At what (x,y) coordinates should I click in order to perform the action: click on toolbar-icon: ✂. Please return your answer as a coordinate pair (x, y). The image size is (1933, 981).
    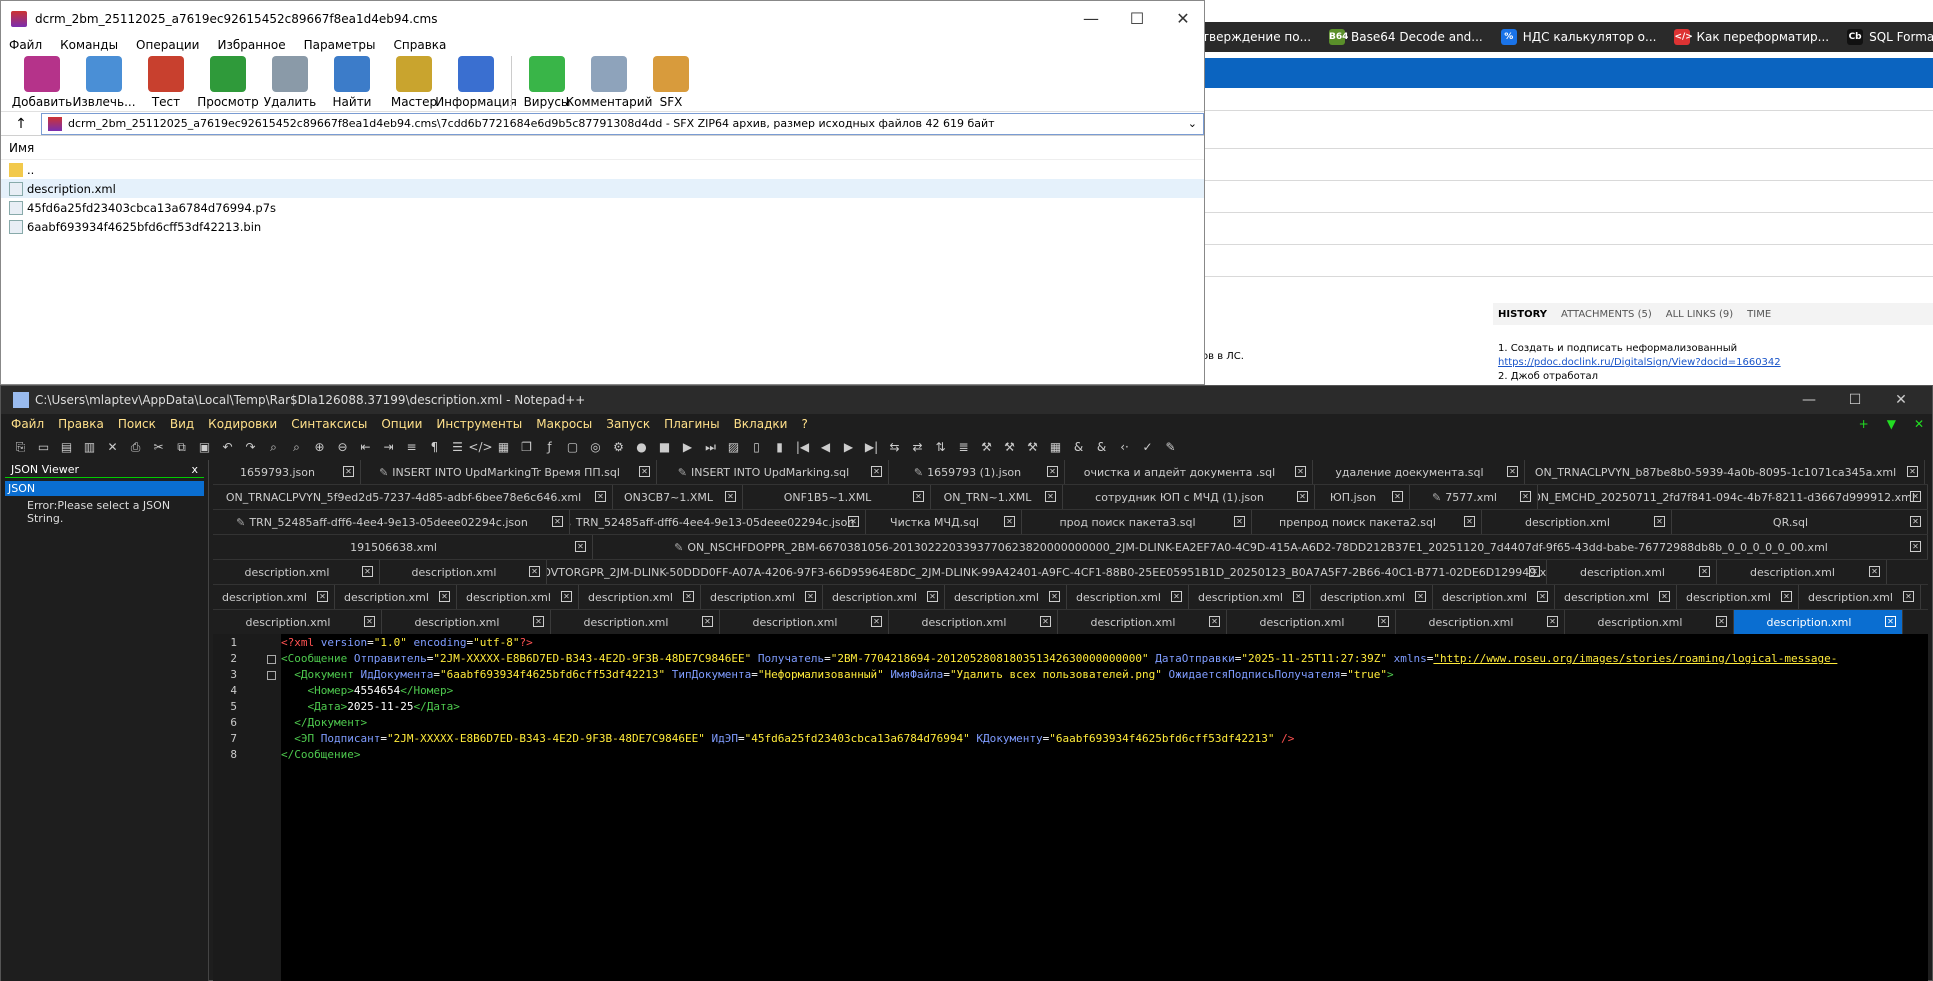
    Looking at the image, I should click on (158, 447).